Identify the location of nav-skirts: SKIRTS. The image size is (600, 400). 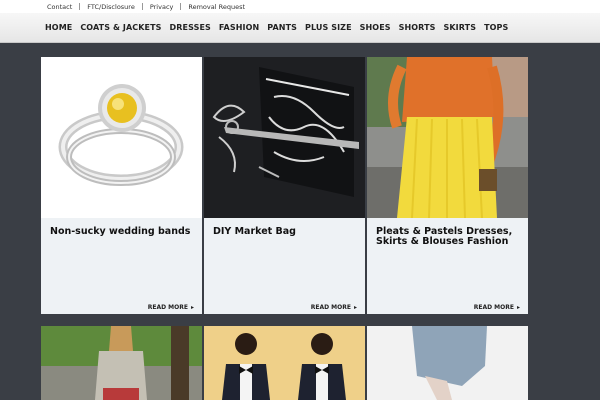
(460, 27).